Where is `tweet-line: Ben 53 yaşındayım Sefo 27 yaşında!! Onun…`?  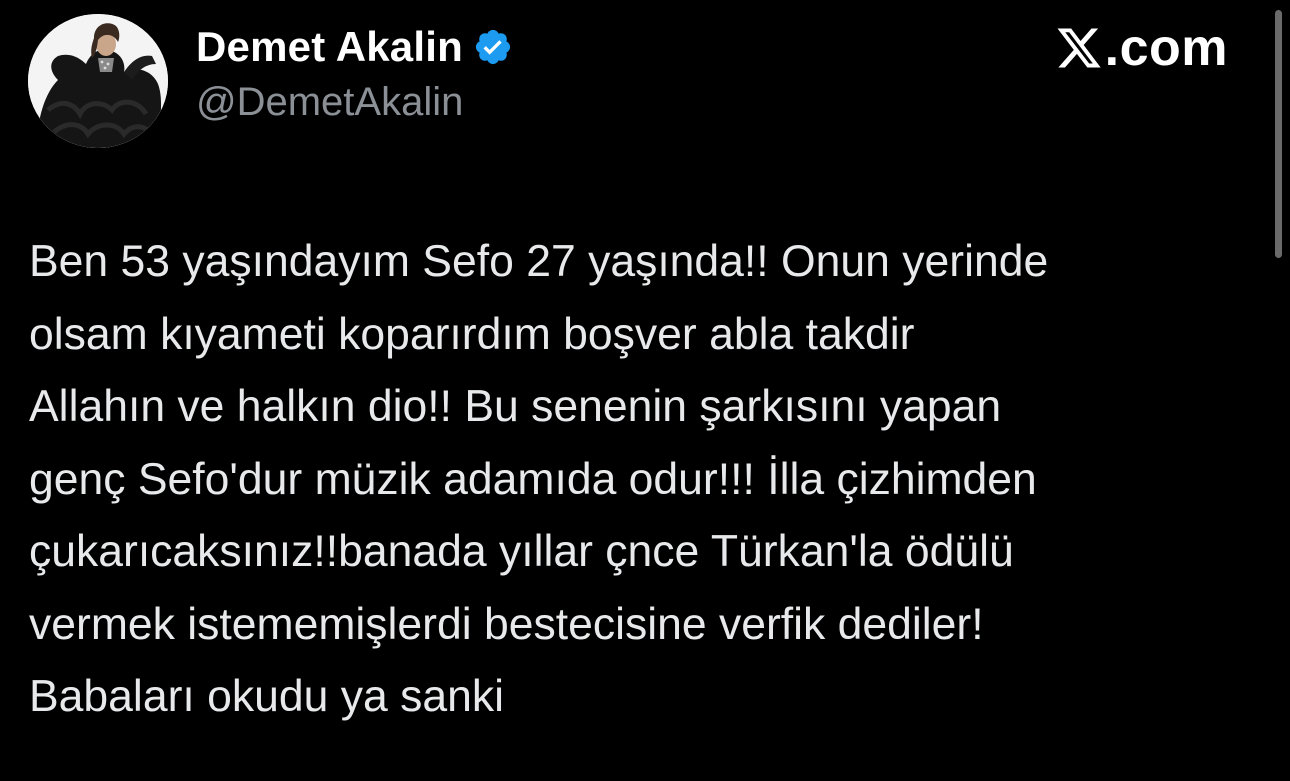
tweet-line: Ben 53 yaşındayım Sefo 27 yaşında!! Onun… is located at coordinates (539, 261).